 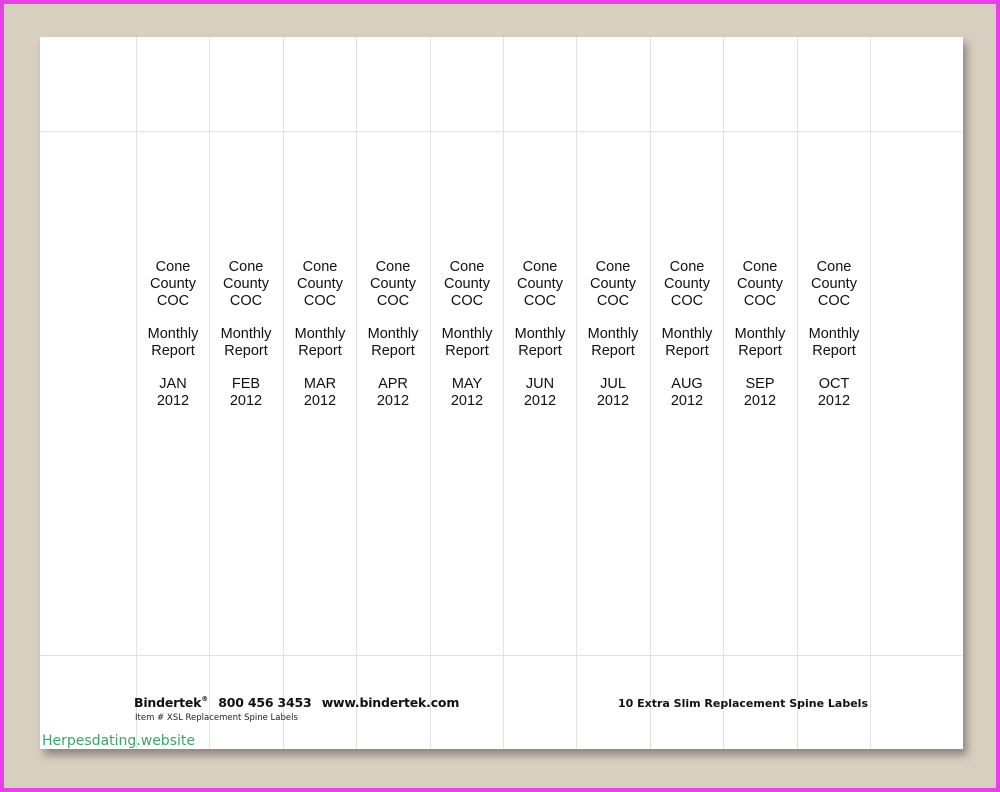 I want to click on spine-label: Cone County COC Monthly Report OCT 2012, so click(x=834, y=334).